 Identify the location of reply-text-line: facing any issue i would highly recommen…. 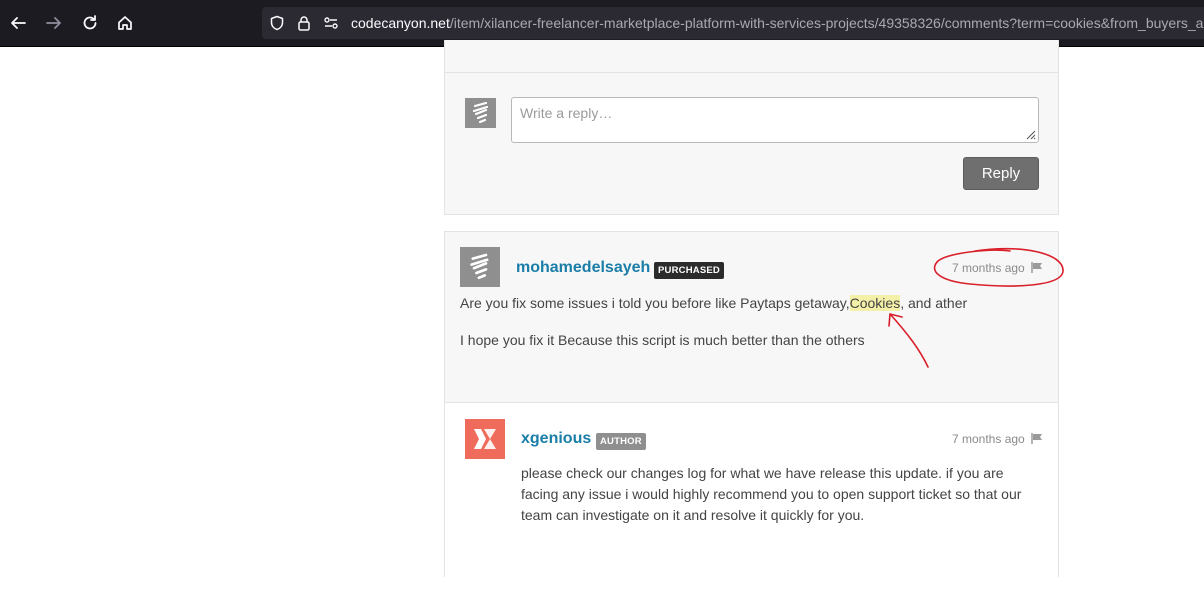
(771, 494).